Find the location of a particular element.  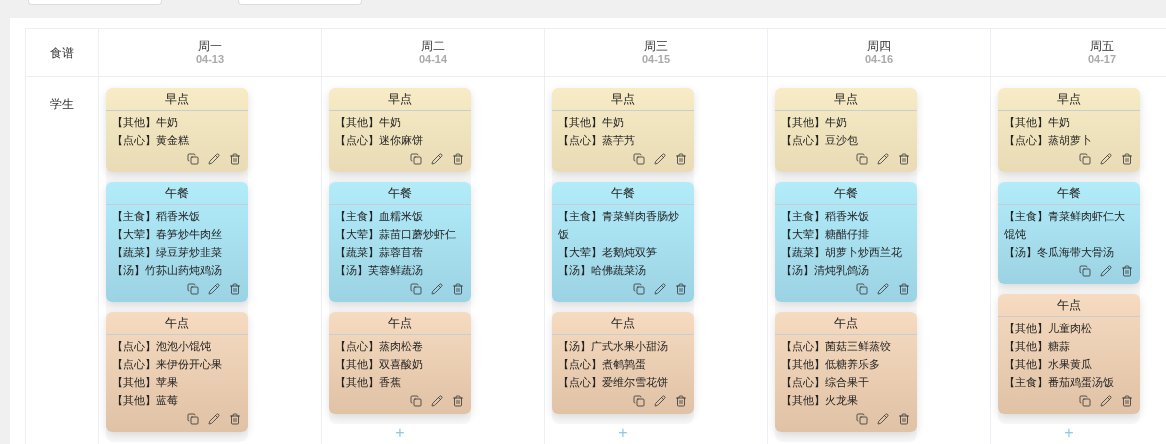

dish-text: 【点心】来伊份开心果 is located at coordinates (167, 364).